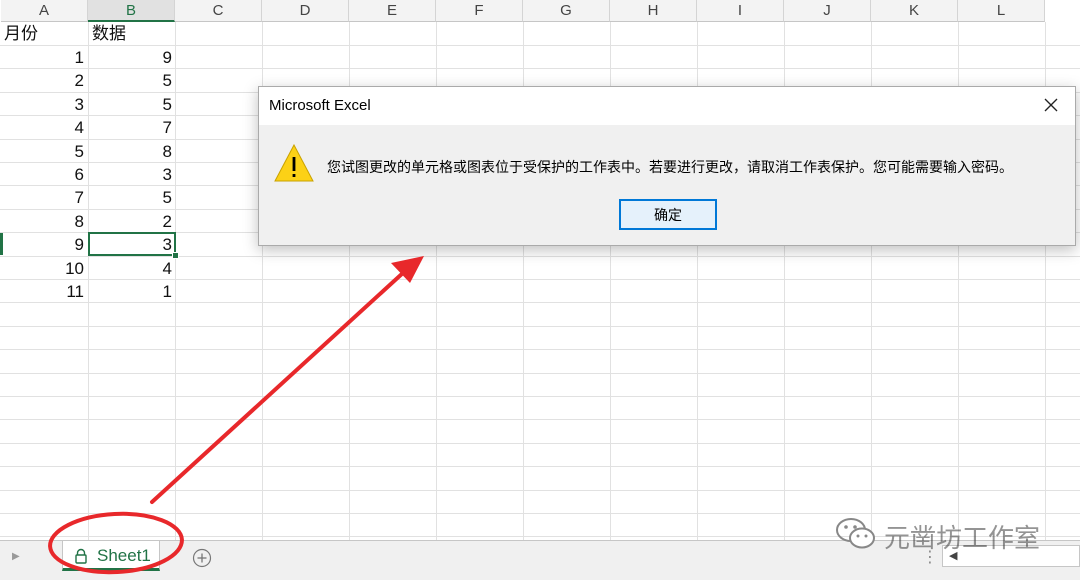 This screenshot has width=1080, height=580. Describe the element at coordinates (44, 33) in the screenshot. I see `cell-a1-header: 月份` at that location.